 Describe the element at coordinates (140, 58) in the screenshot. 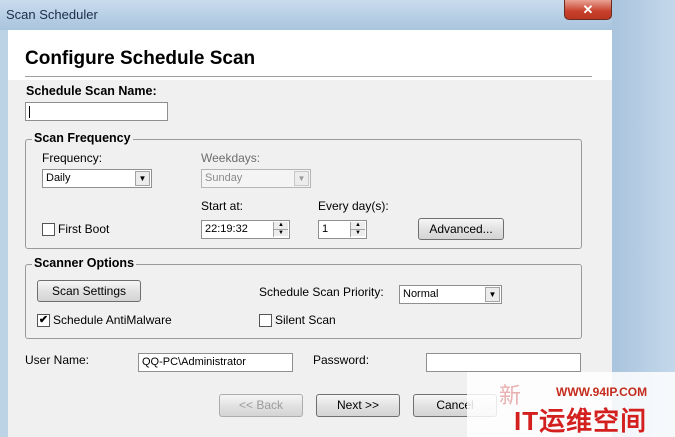

I see `page-title: Configure Schedule Scan` at that location.